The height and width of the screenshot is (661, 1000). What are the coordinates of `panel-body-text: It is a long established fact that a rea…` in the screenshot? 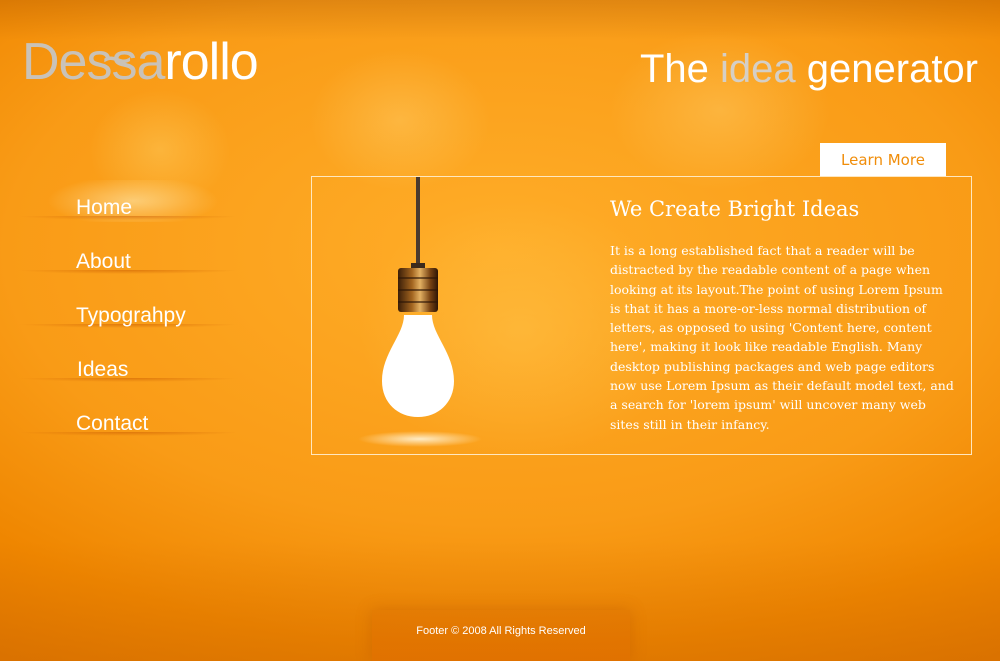 It's located at (782, 337).